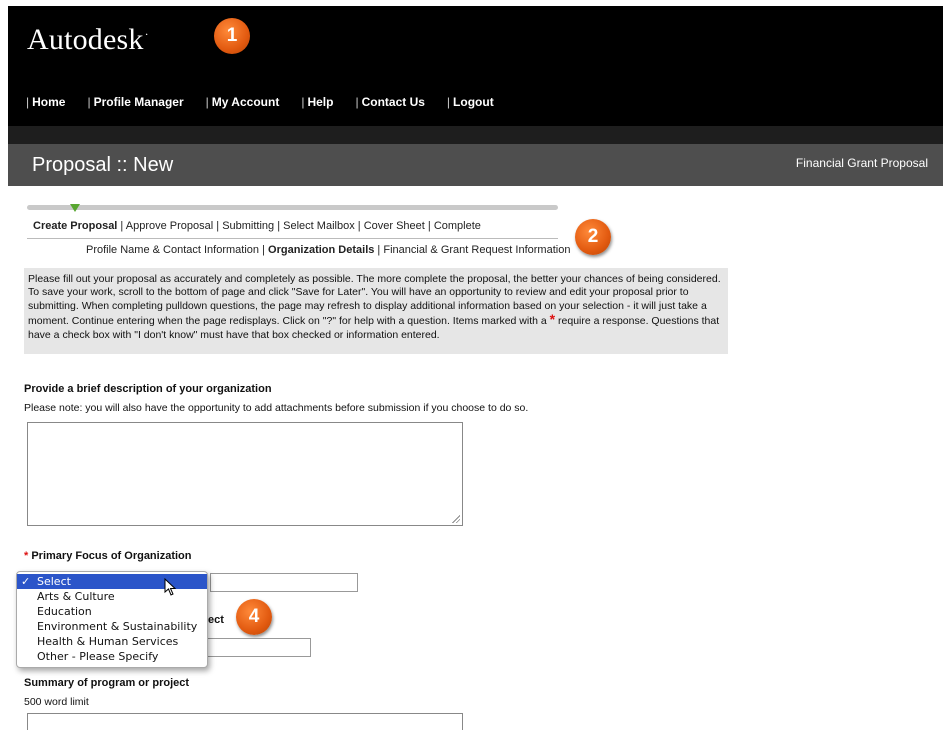 The image size is (943, 730). Describe the element at coordinates (317, 102) in the screenshot. I see `nav-help: | Help` at that location.